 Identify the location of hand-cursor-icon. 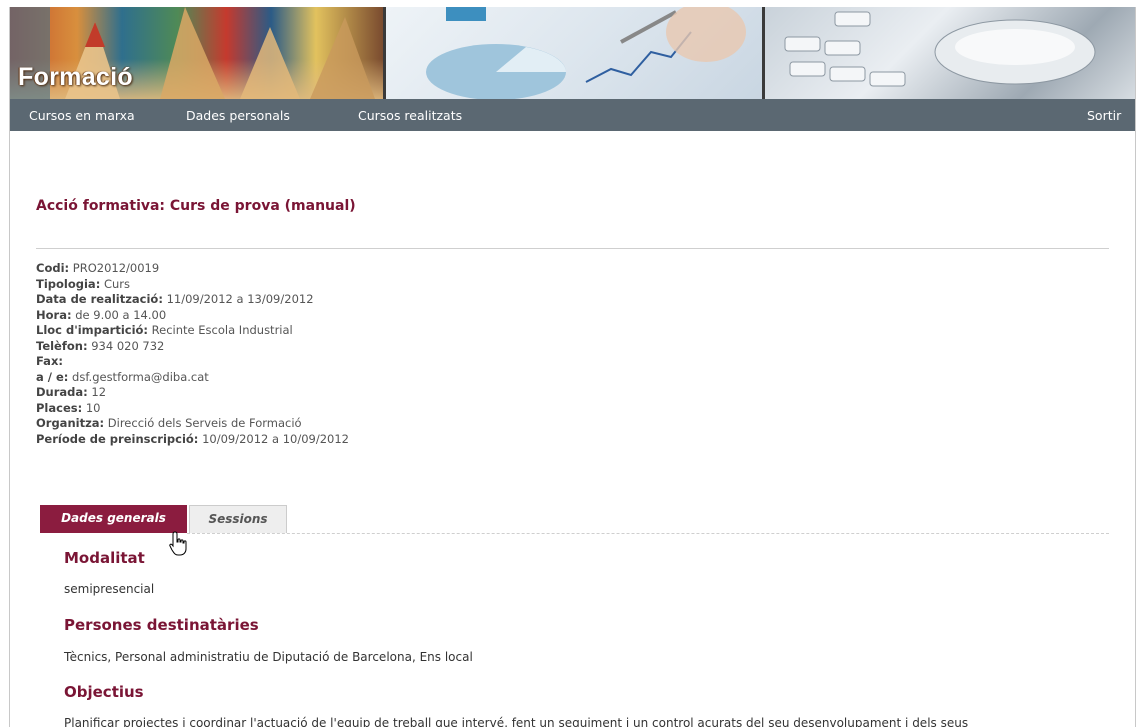
(178, 543).